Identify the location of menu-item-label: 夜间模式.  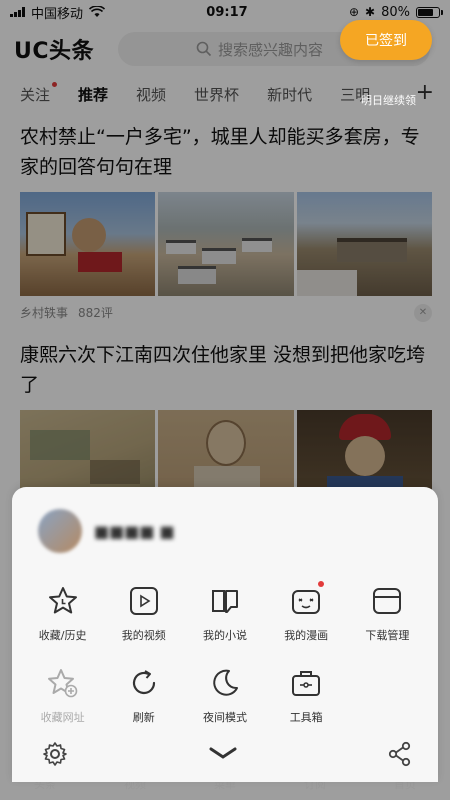
(224, 717).